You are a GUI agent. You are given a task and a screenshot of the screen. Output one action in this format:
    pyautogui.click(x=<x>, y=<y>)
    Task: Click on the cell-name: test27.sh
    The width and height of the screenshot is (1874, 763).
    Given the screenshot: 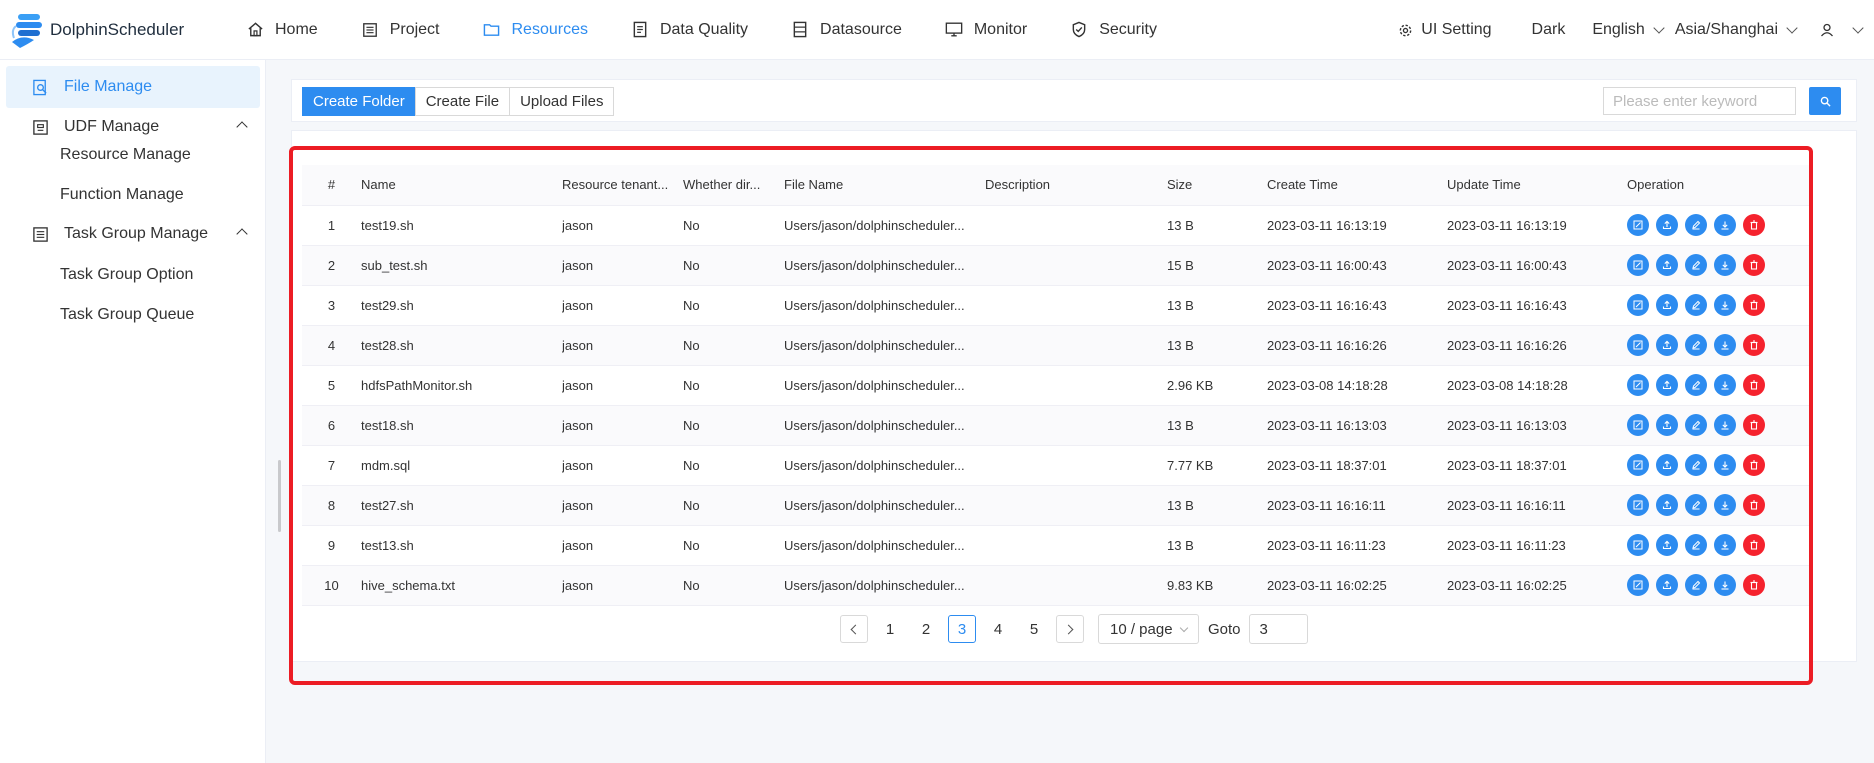 What is the action you would take?
    pyautogui.click(x=461, y=505)
    